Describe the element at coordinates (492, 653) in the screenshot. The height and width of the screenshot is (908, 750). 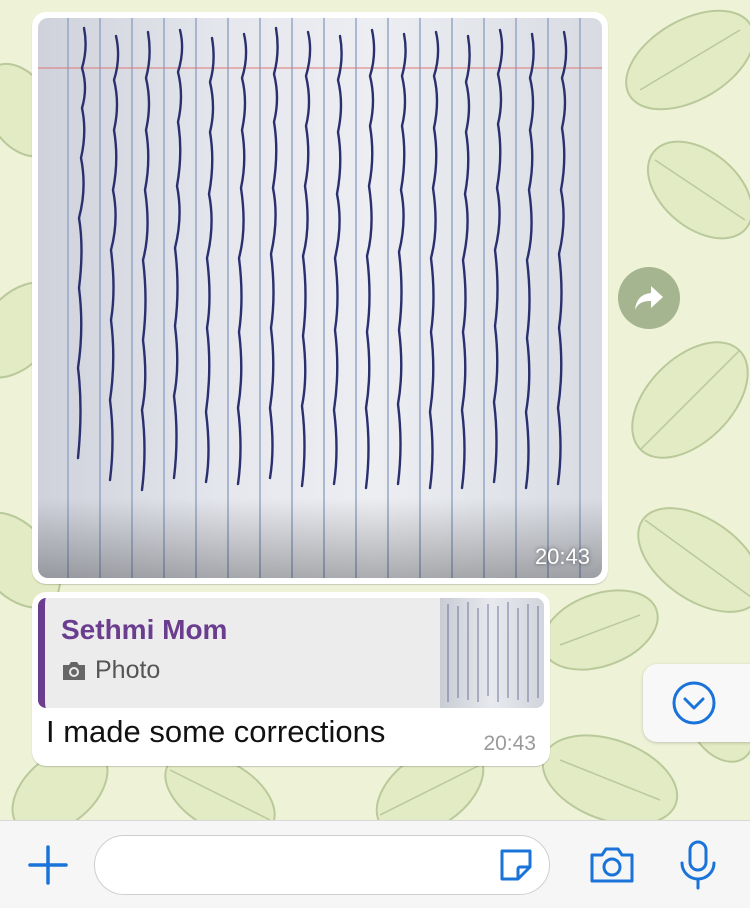
I see `quoted-photo-thumbnail` at that location.